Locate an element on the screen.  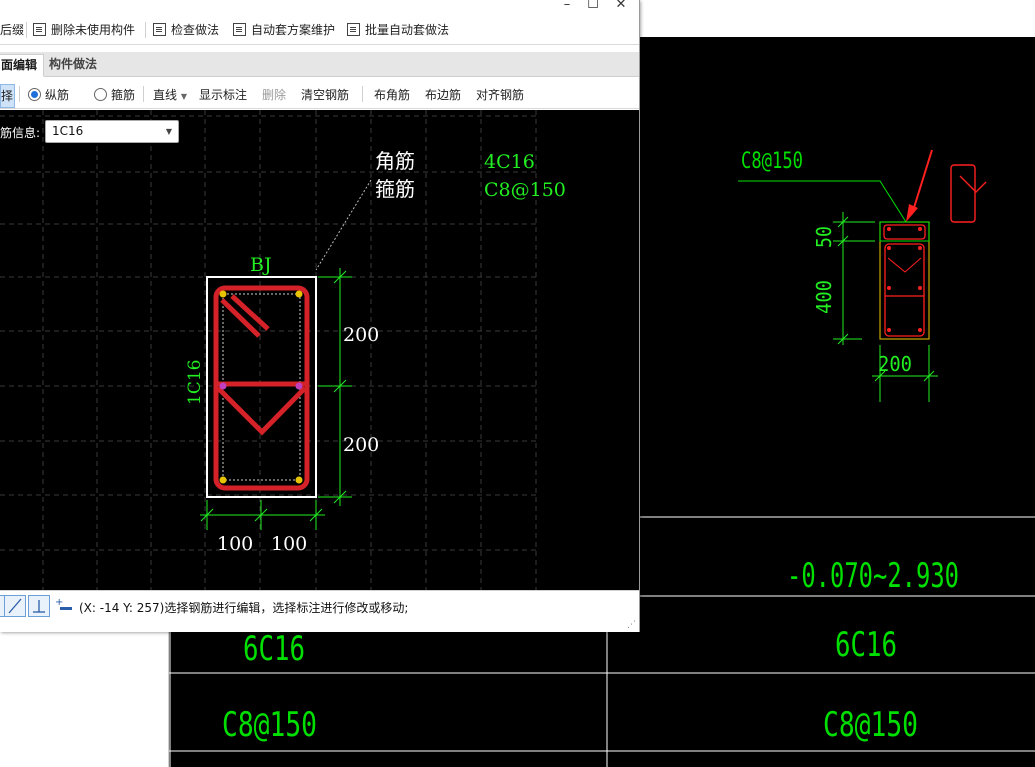
status-text: (X: -14 Y: 257)选择钢筋进行编辑，选择标注进行修改或移动; is located at coordinates (244, 608).